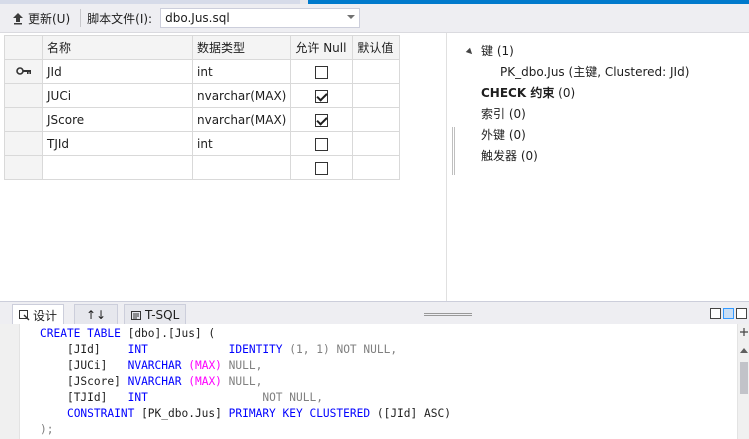 The height and width of the screenshot is (439, 749). What do you see at coordinates (137, 397) in the screenshot?
I see `sql-token: INT` at bounding box center [137, 397].